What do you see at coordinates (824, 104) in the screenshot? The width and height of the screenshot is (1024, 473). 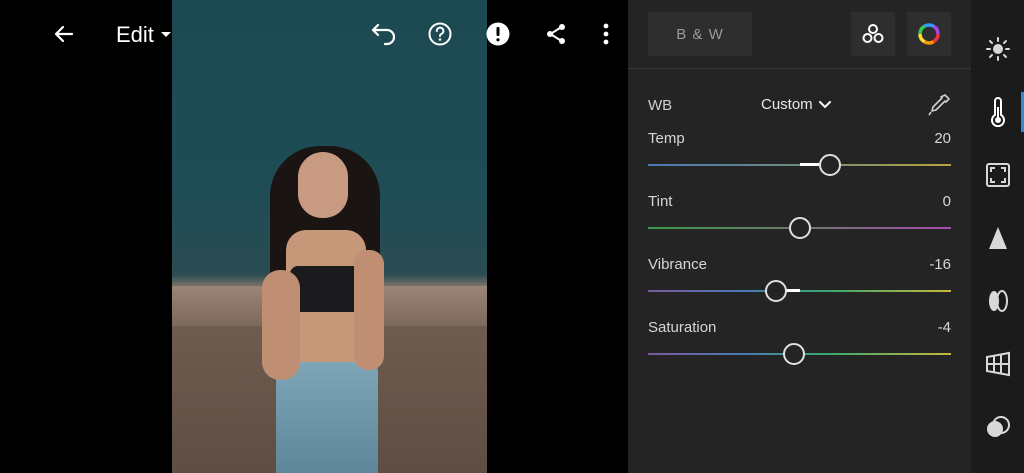 I see `chevron-down-icon` at bounding box center [824, 104].